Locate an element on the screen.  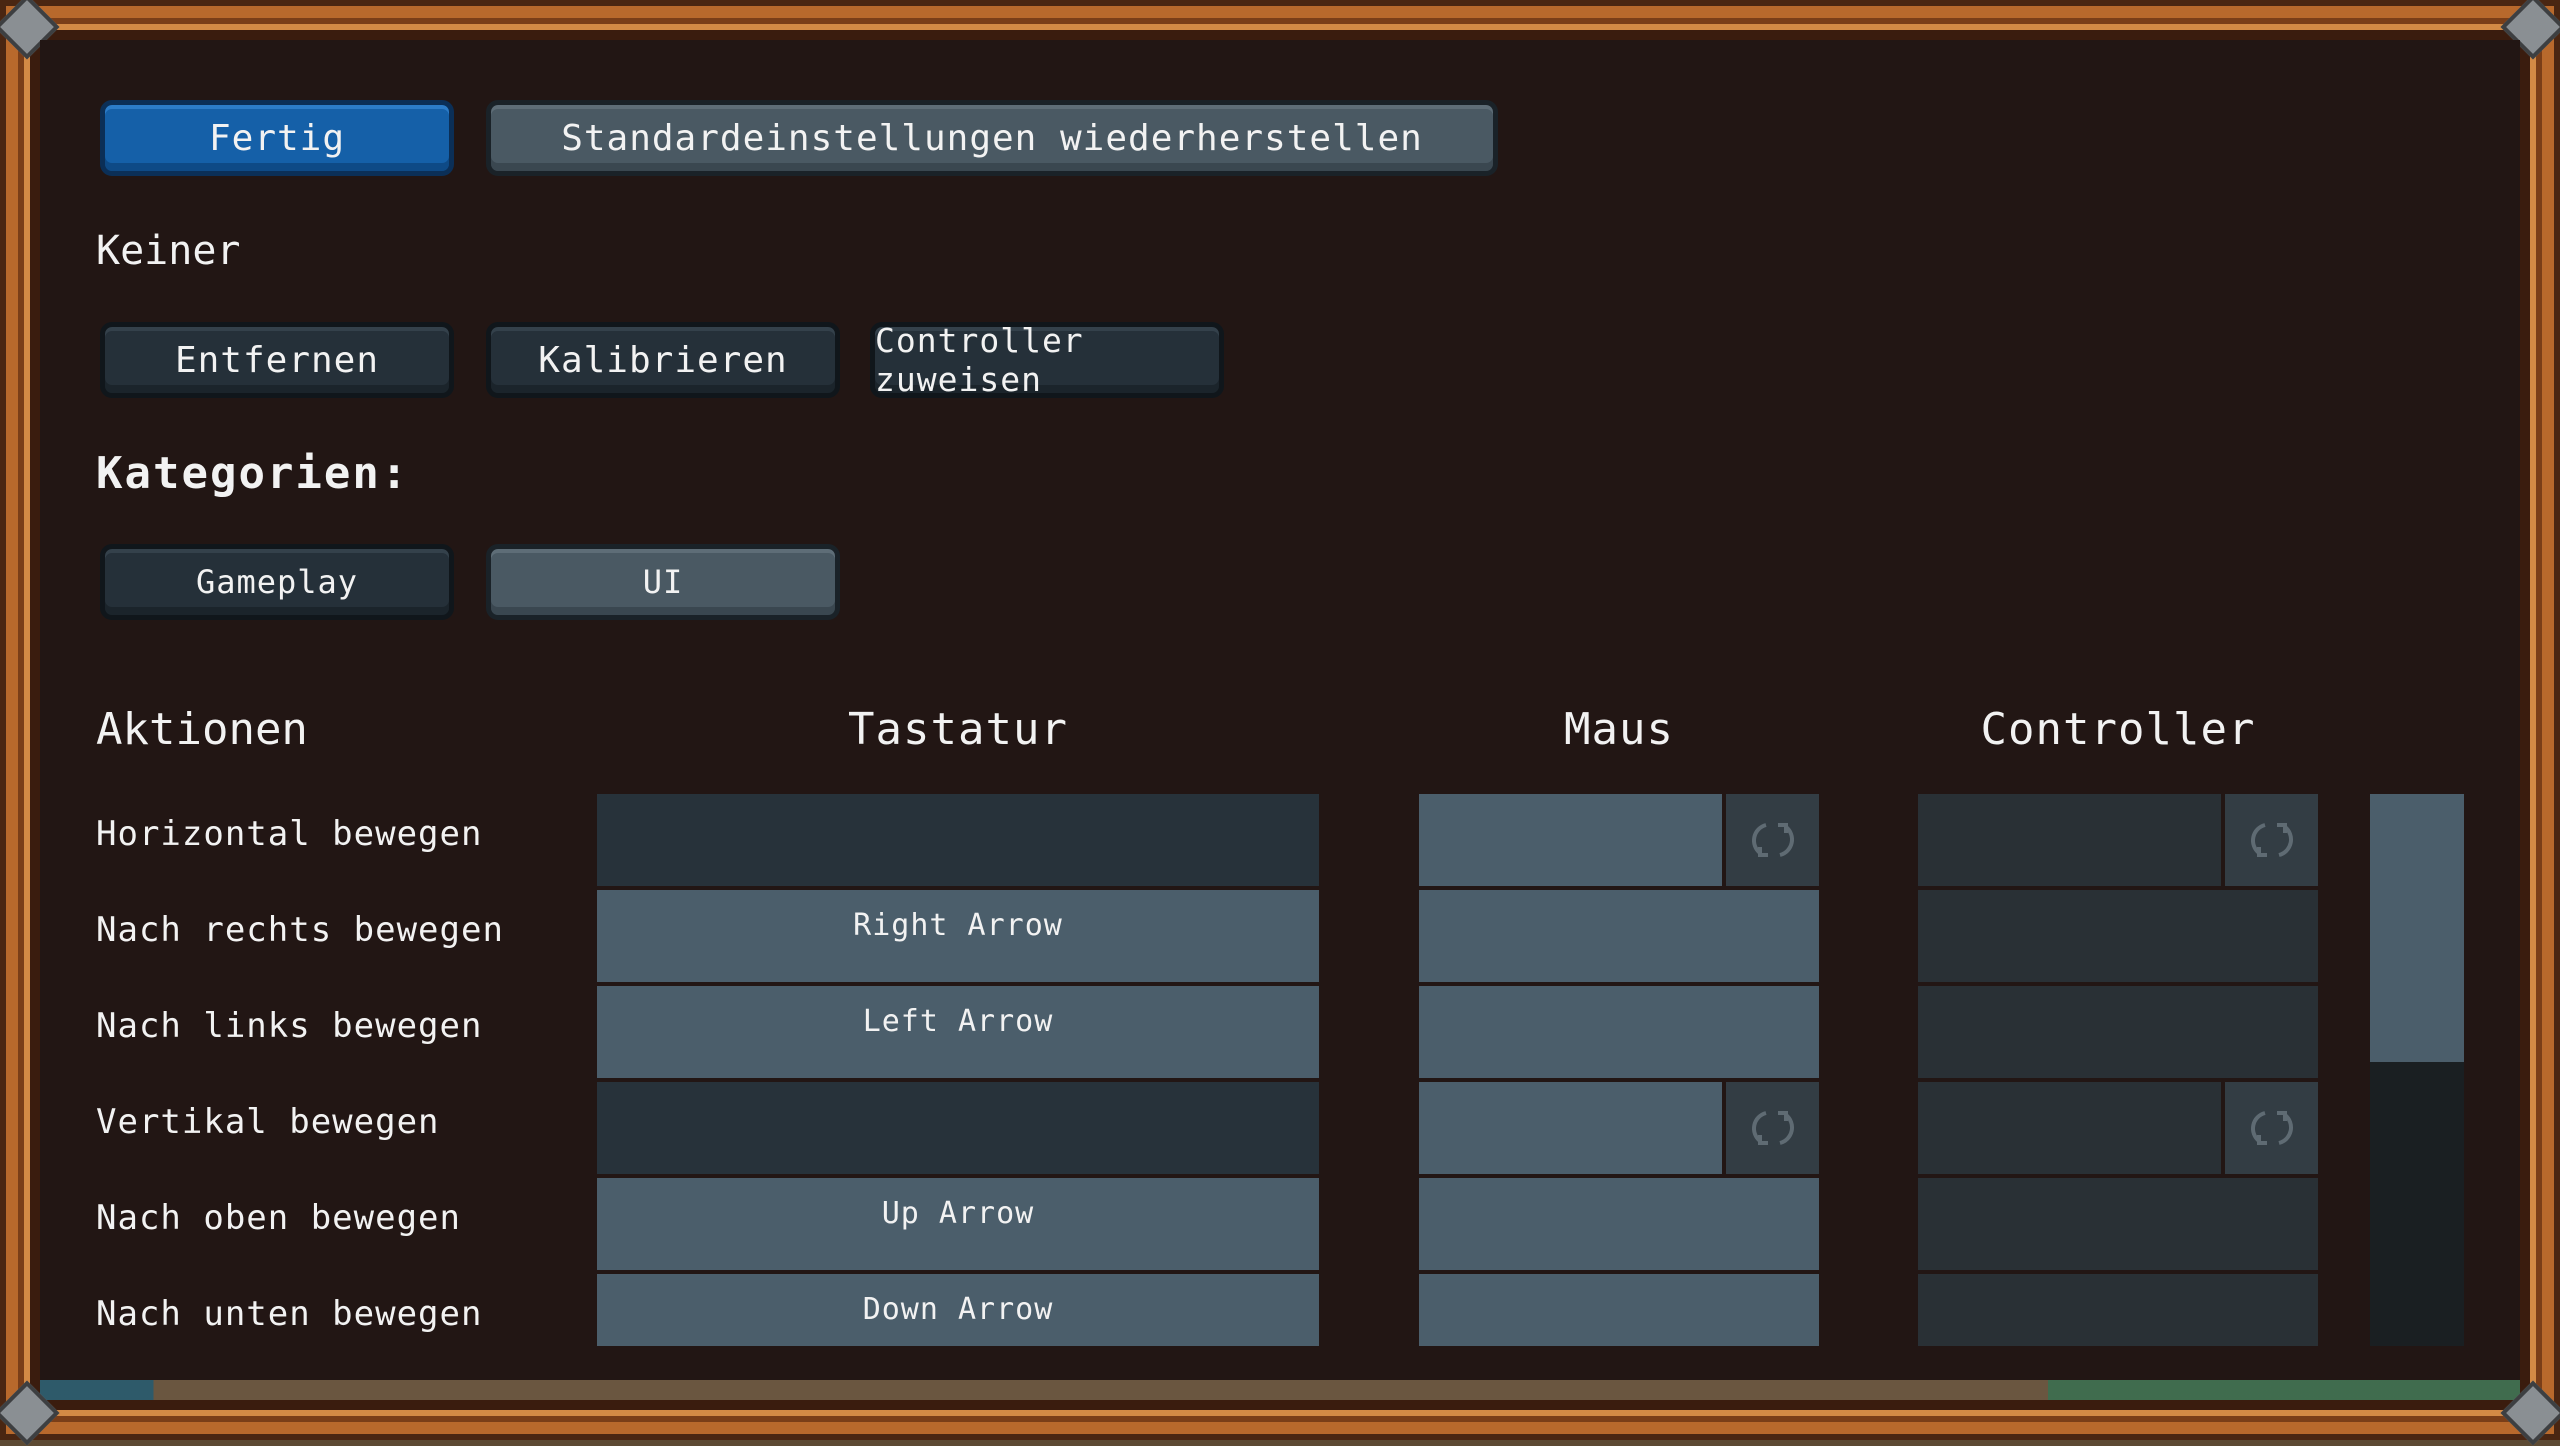
action-label: Nach rechts bewegen is located at coordinates (300, 930).